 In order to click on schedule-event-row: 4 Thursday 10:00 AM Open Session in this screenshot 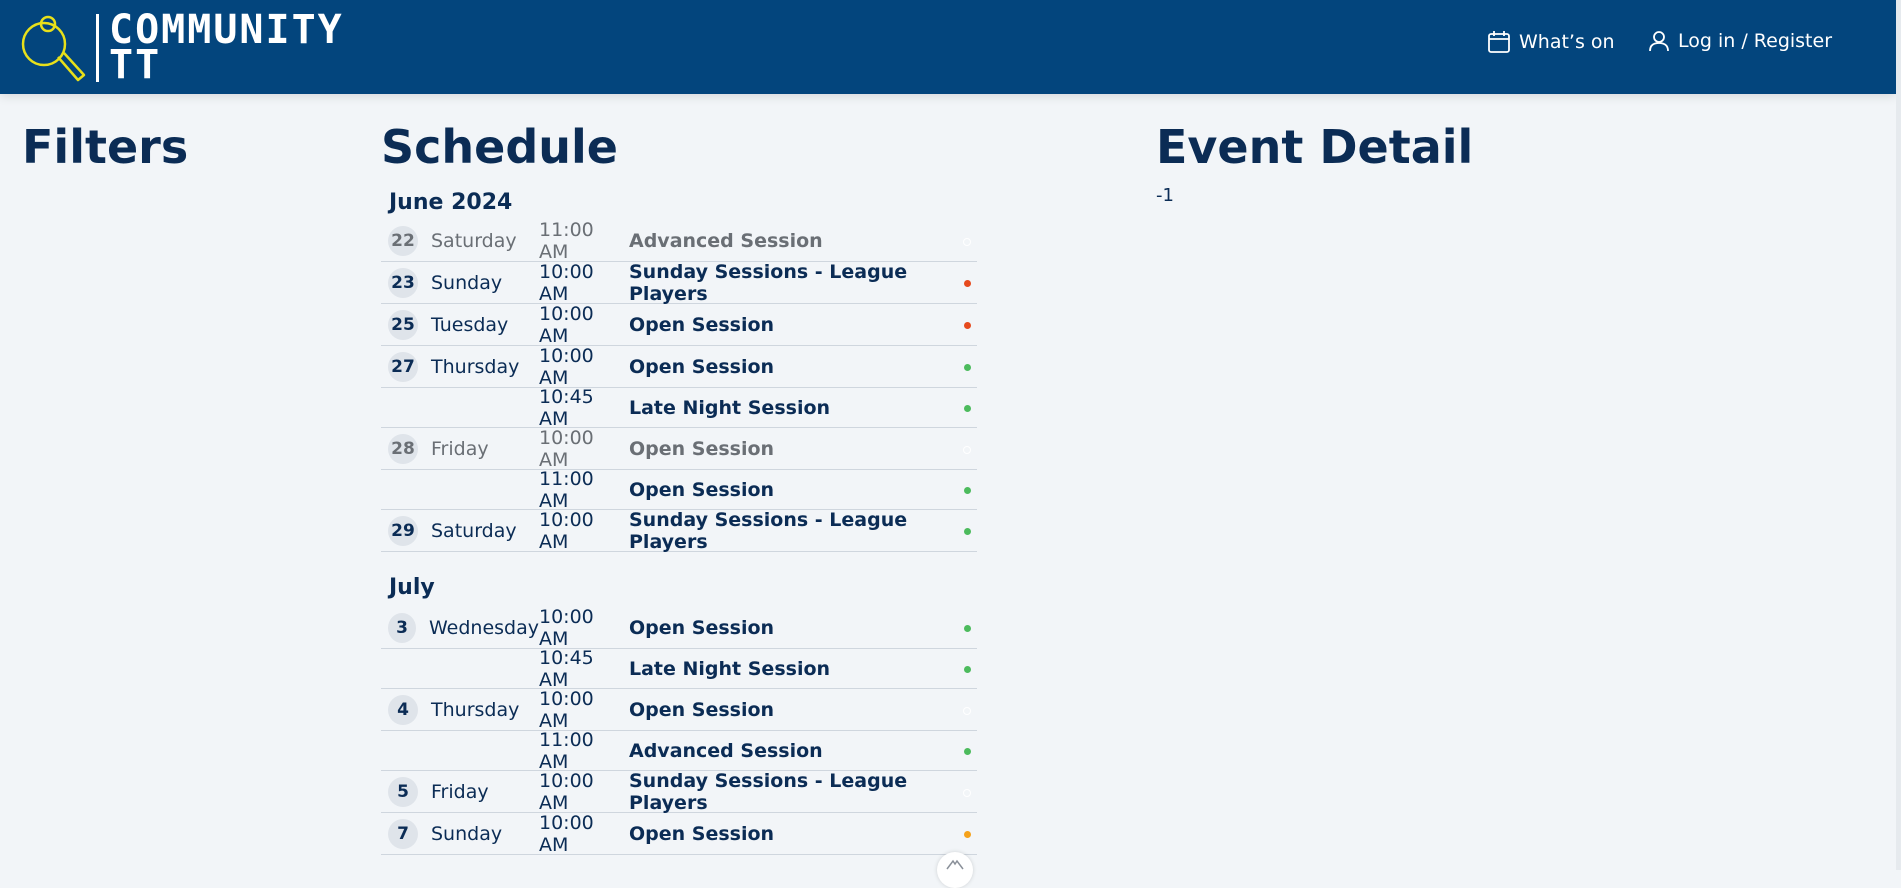, I will do `click(679, 710)`.